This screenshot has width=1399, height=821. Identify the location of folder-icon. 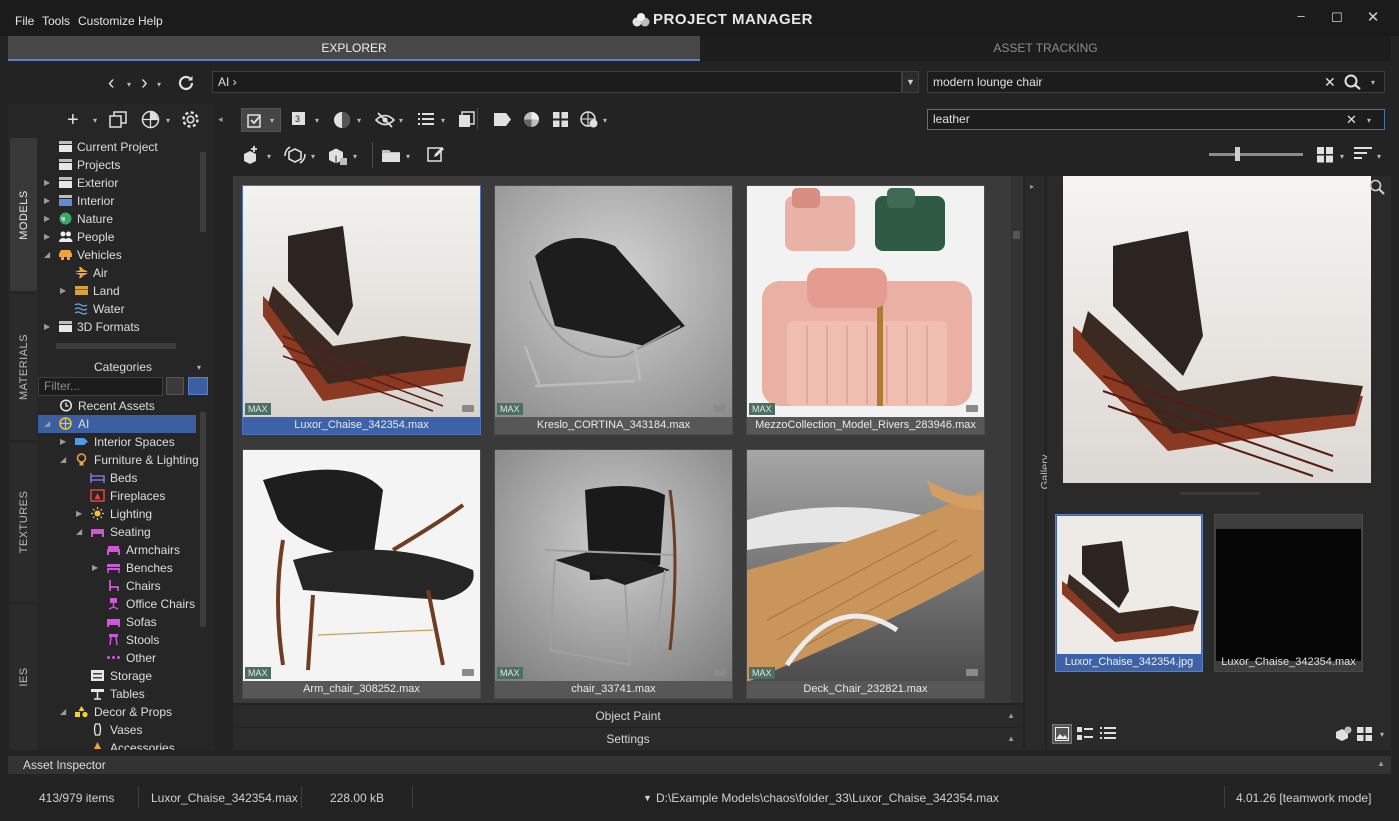
(391, 156).